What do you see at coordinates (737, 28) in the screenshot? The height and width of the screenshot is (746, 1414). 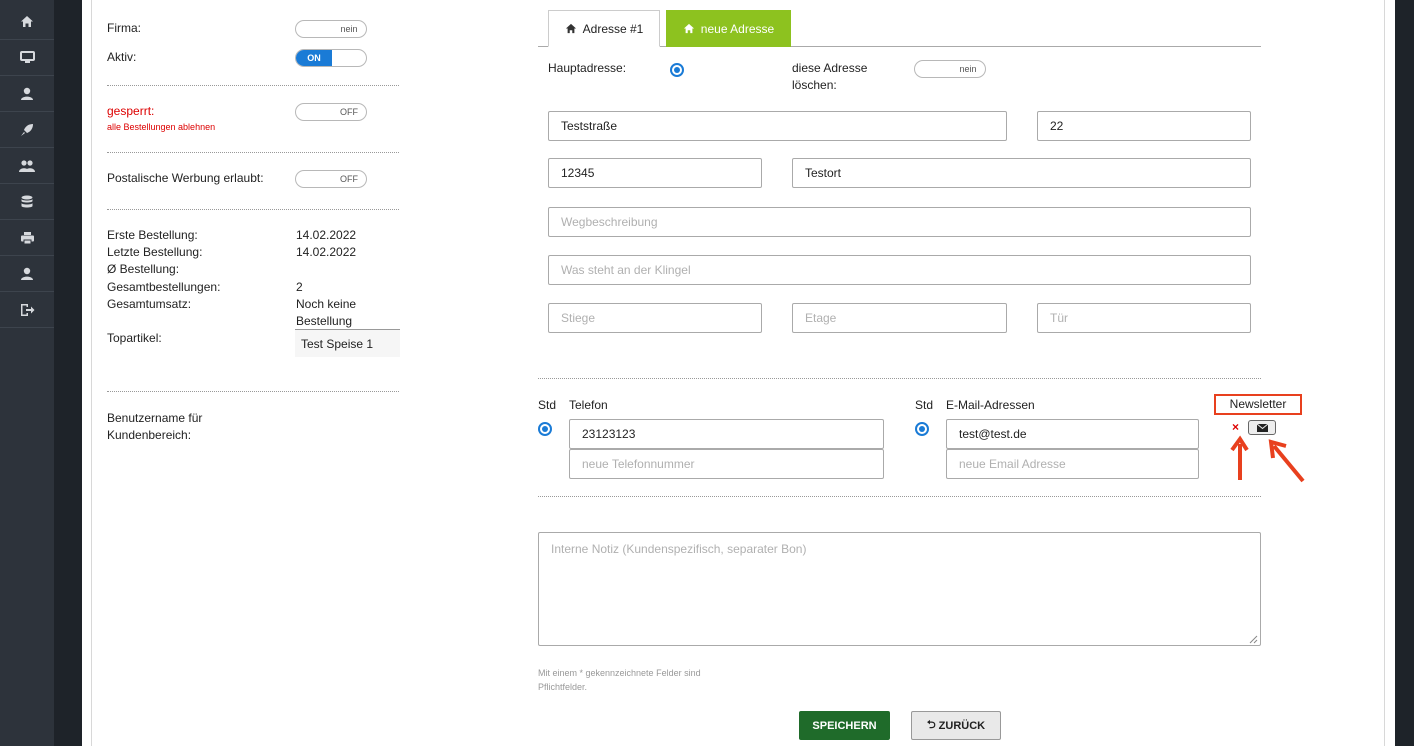 I see `tab-label: neue Adresse` at bounding box center [737, 28].